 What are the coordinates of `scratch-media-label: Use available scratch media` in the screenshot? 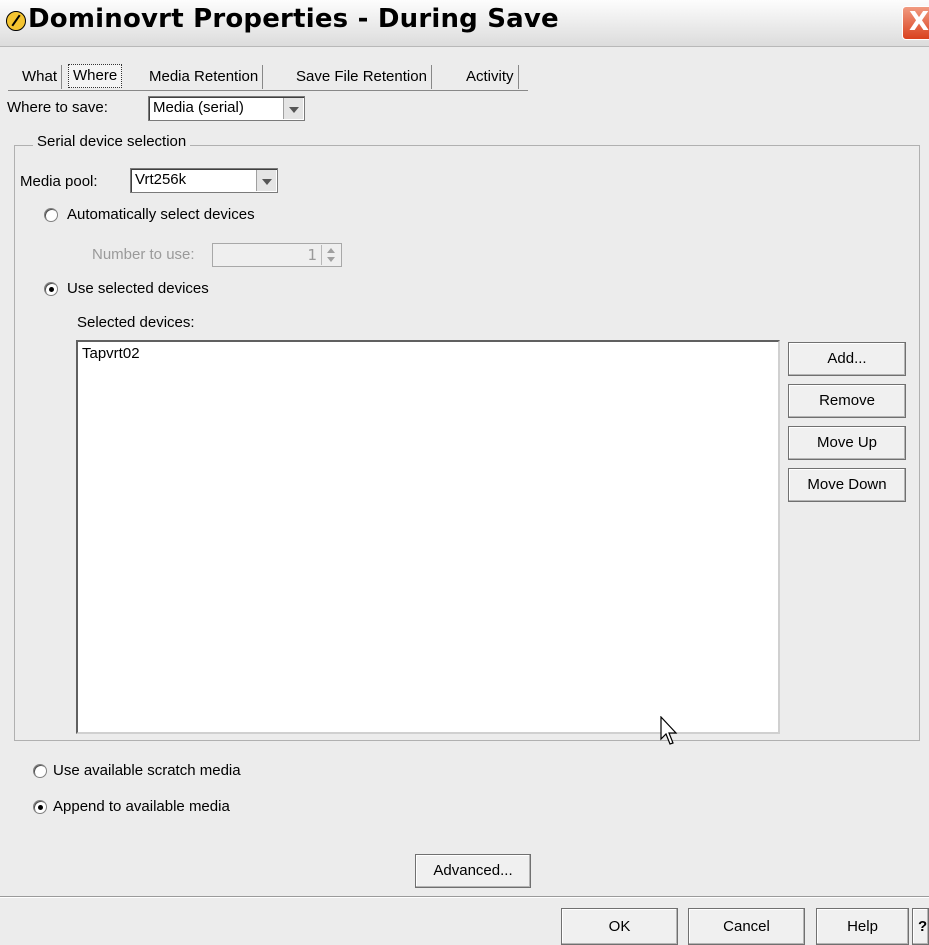 It's located at (147, 770).